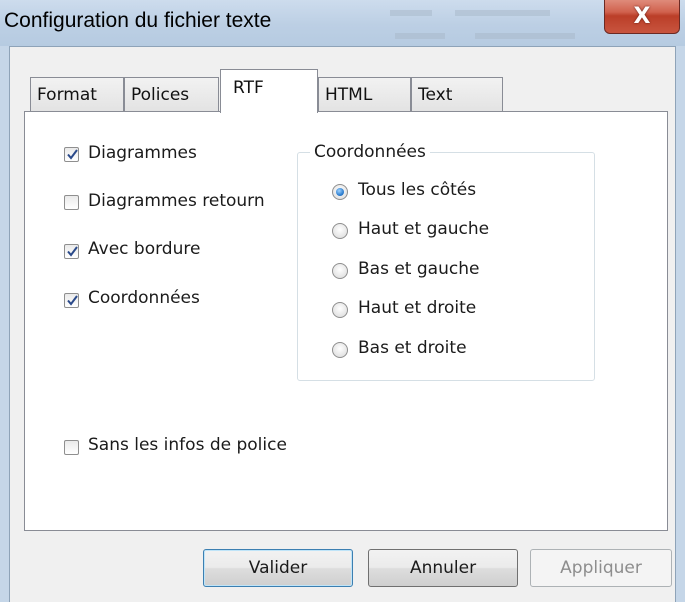 The width and height of the screenshot is (685, 602). I want to click on title-bar: Configuration du fichier texte X, so click(342, 23).